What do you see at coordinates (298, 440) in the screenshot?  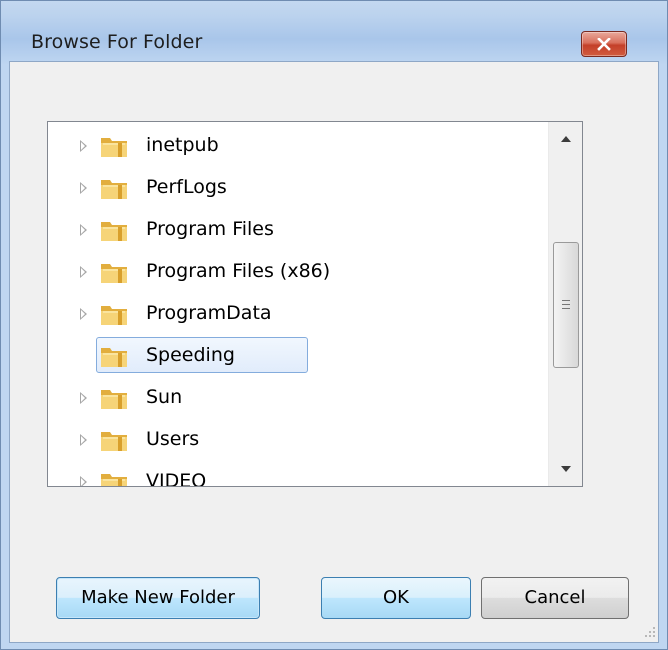 I see `tree-item-users: Users` at bounding box center [298, 440].